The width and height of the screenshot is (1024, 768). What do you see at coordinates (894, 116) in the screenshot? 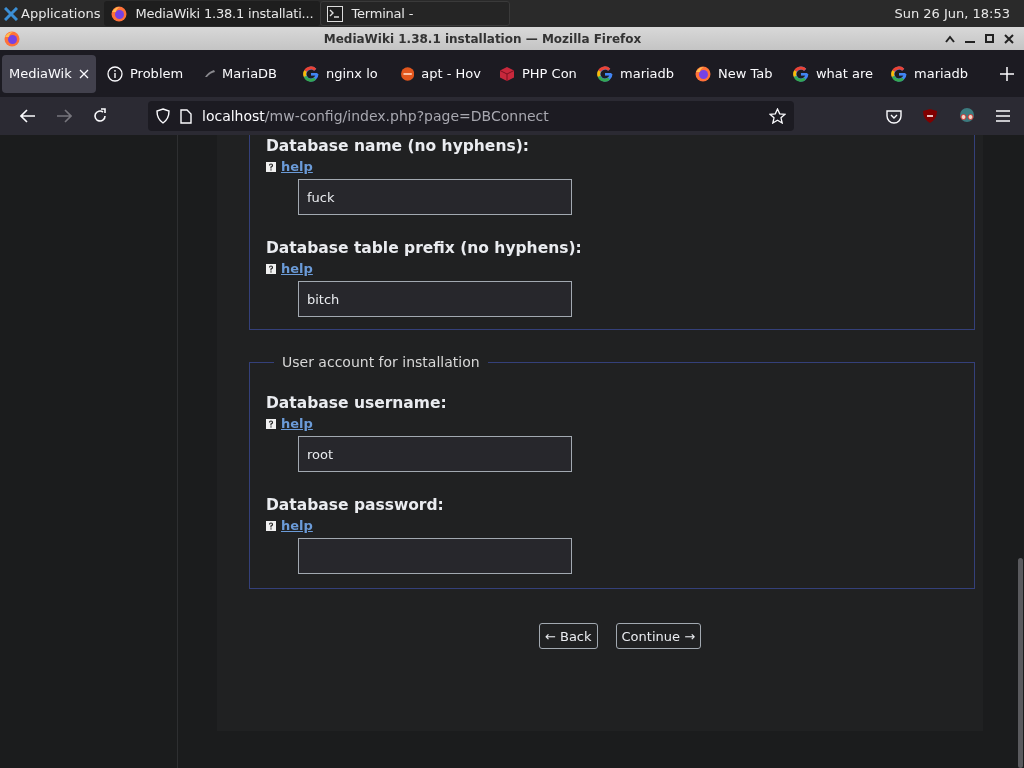
I see `pocket-icon` at bounding box center [894, 116].